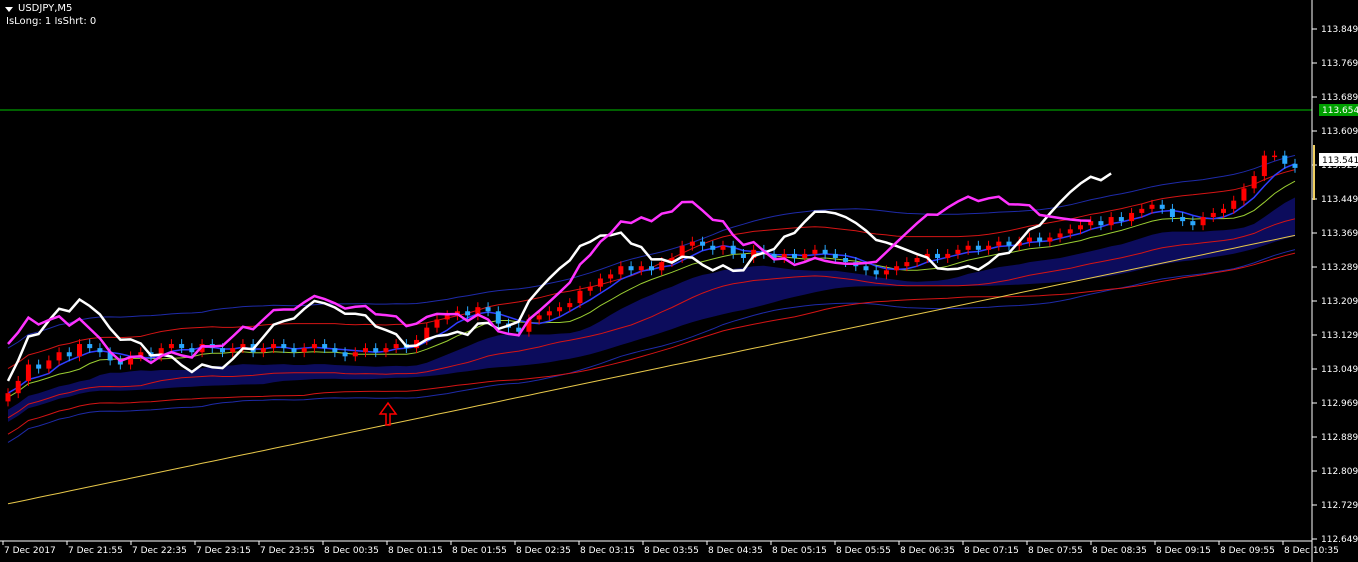 Image resolution: width=1358 pixels, height=562 pixels. Describe the element at coordinates (287, 551) in the screenshot. I see `time-tick-label: 7 Dec 23:55` at that location.